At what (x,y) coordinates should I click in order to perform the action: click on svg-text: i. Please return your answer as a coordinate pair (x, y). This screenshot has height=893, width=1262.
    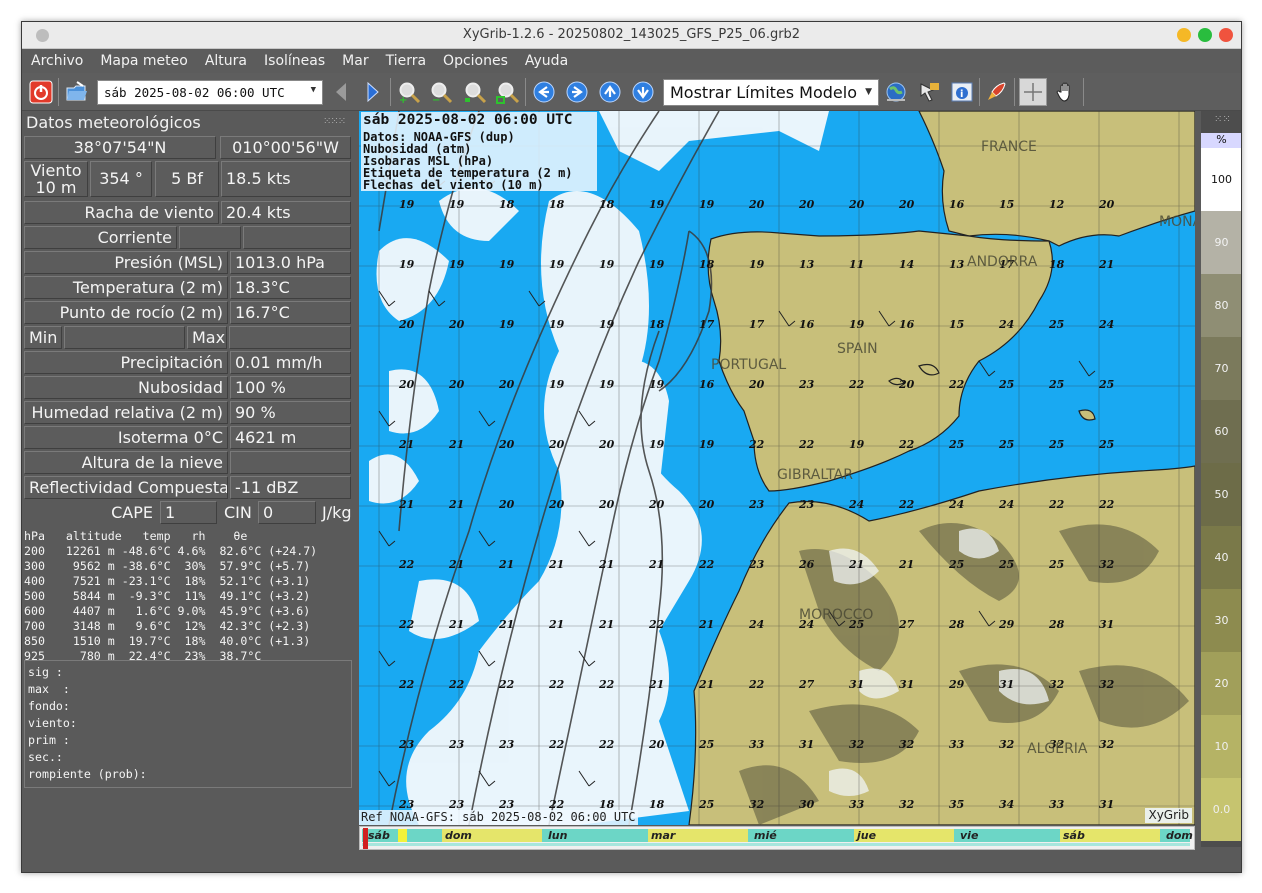
    Looking at the image, I should click on (961, 94).